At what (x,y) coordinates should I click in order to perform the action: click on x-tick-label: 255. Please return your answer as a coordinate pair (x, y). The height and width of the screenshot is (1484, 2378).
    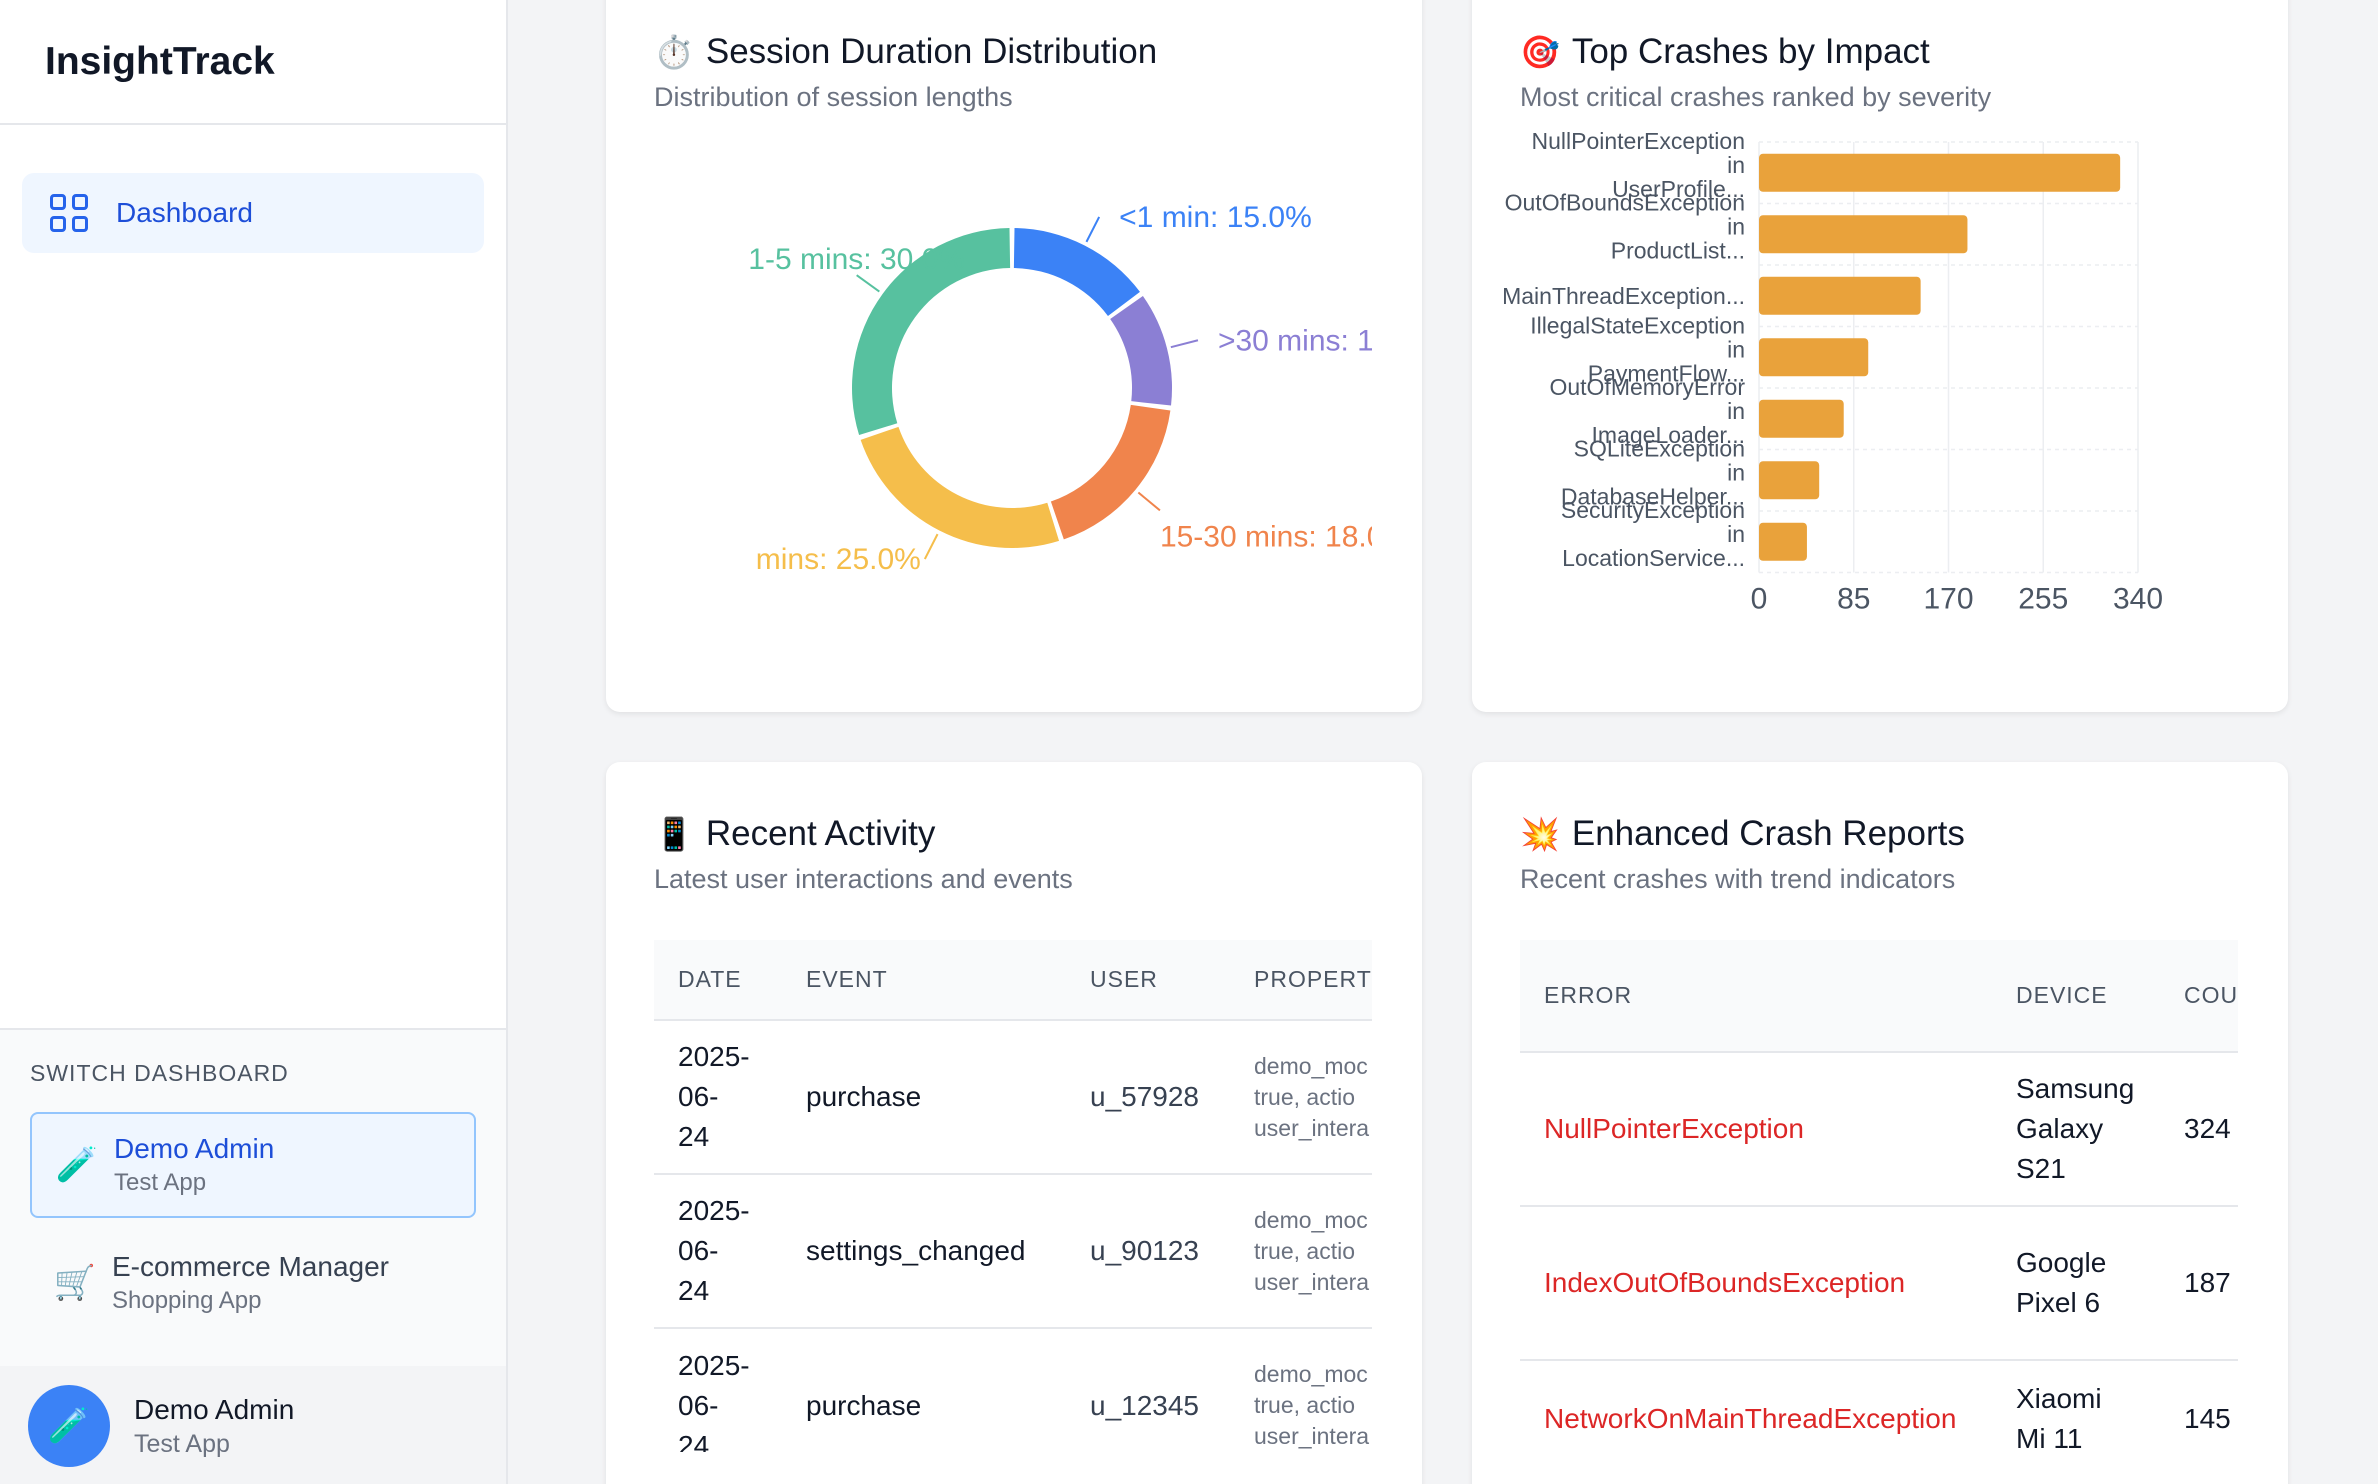
    Looking at the image, I should click on (2043, 599).